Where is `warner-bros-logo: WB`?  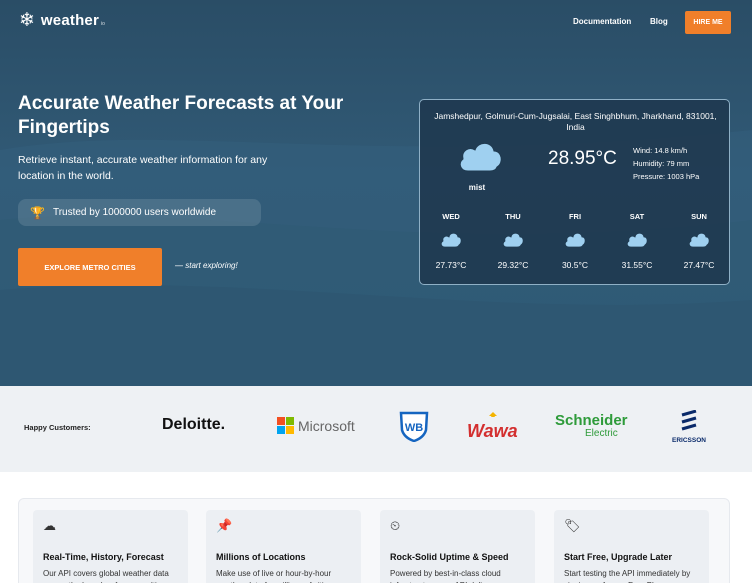
warner-bros-logo: WB is located at coordinates (414, 428).